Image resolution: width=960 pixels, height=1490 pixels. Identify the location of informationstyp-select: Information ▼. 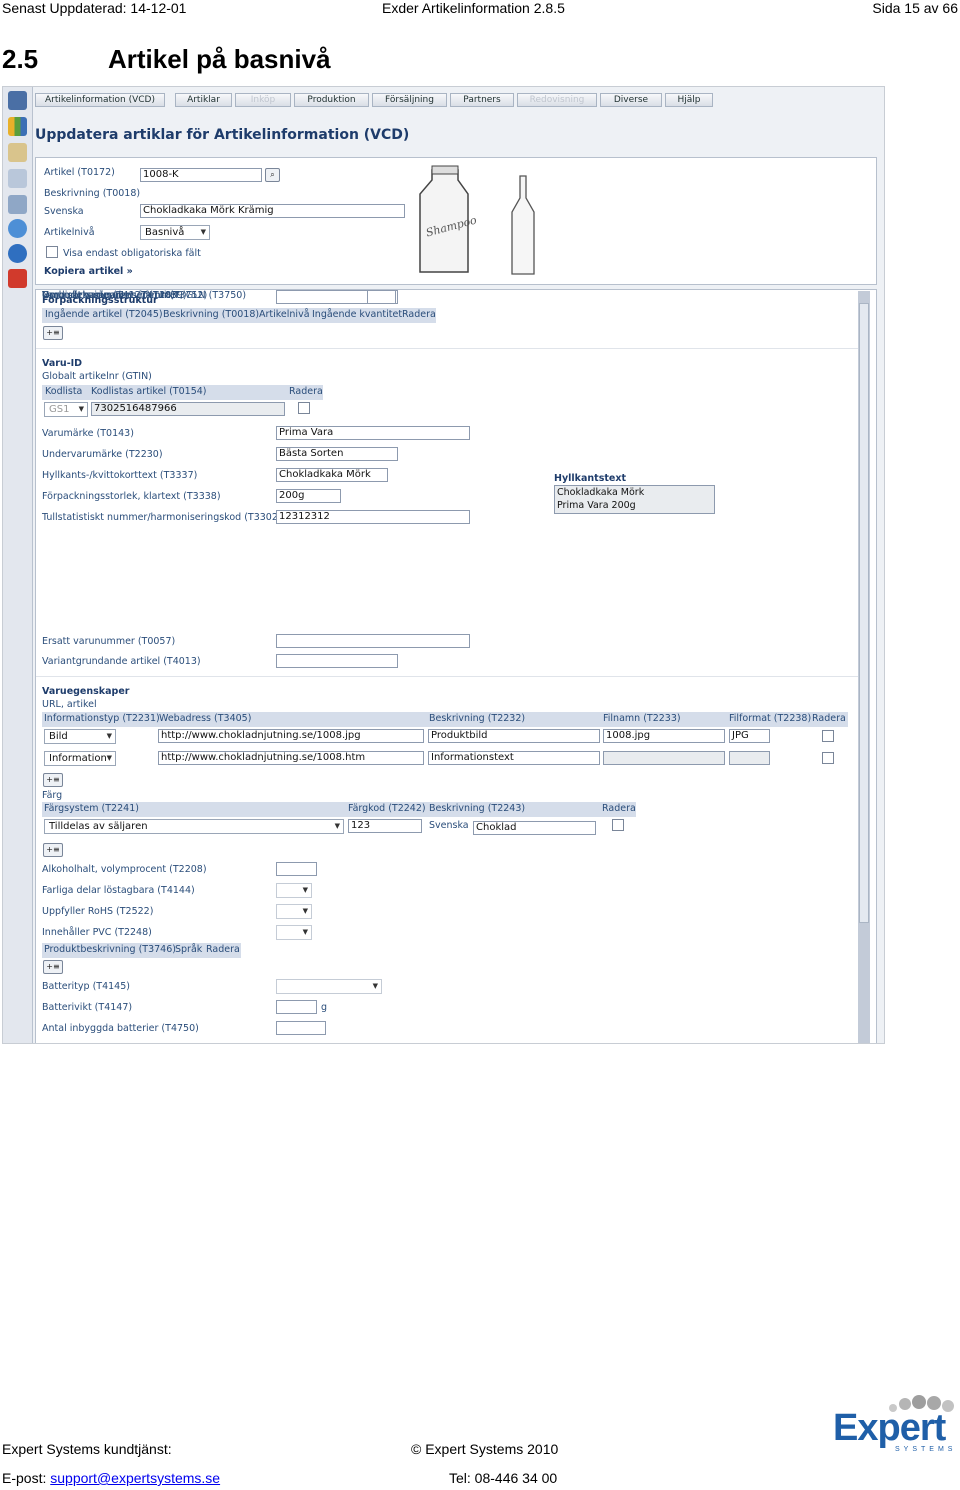
(80, 758).